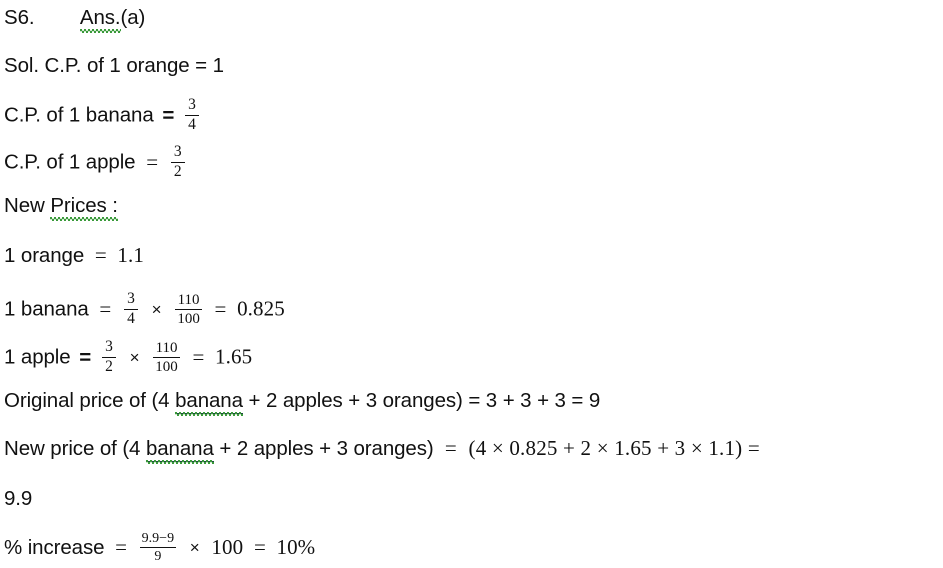  I want to click on new-price-prefix: New price of (4, so click(75, 448).